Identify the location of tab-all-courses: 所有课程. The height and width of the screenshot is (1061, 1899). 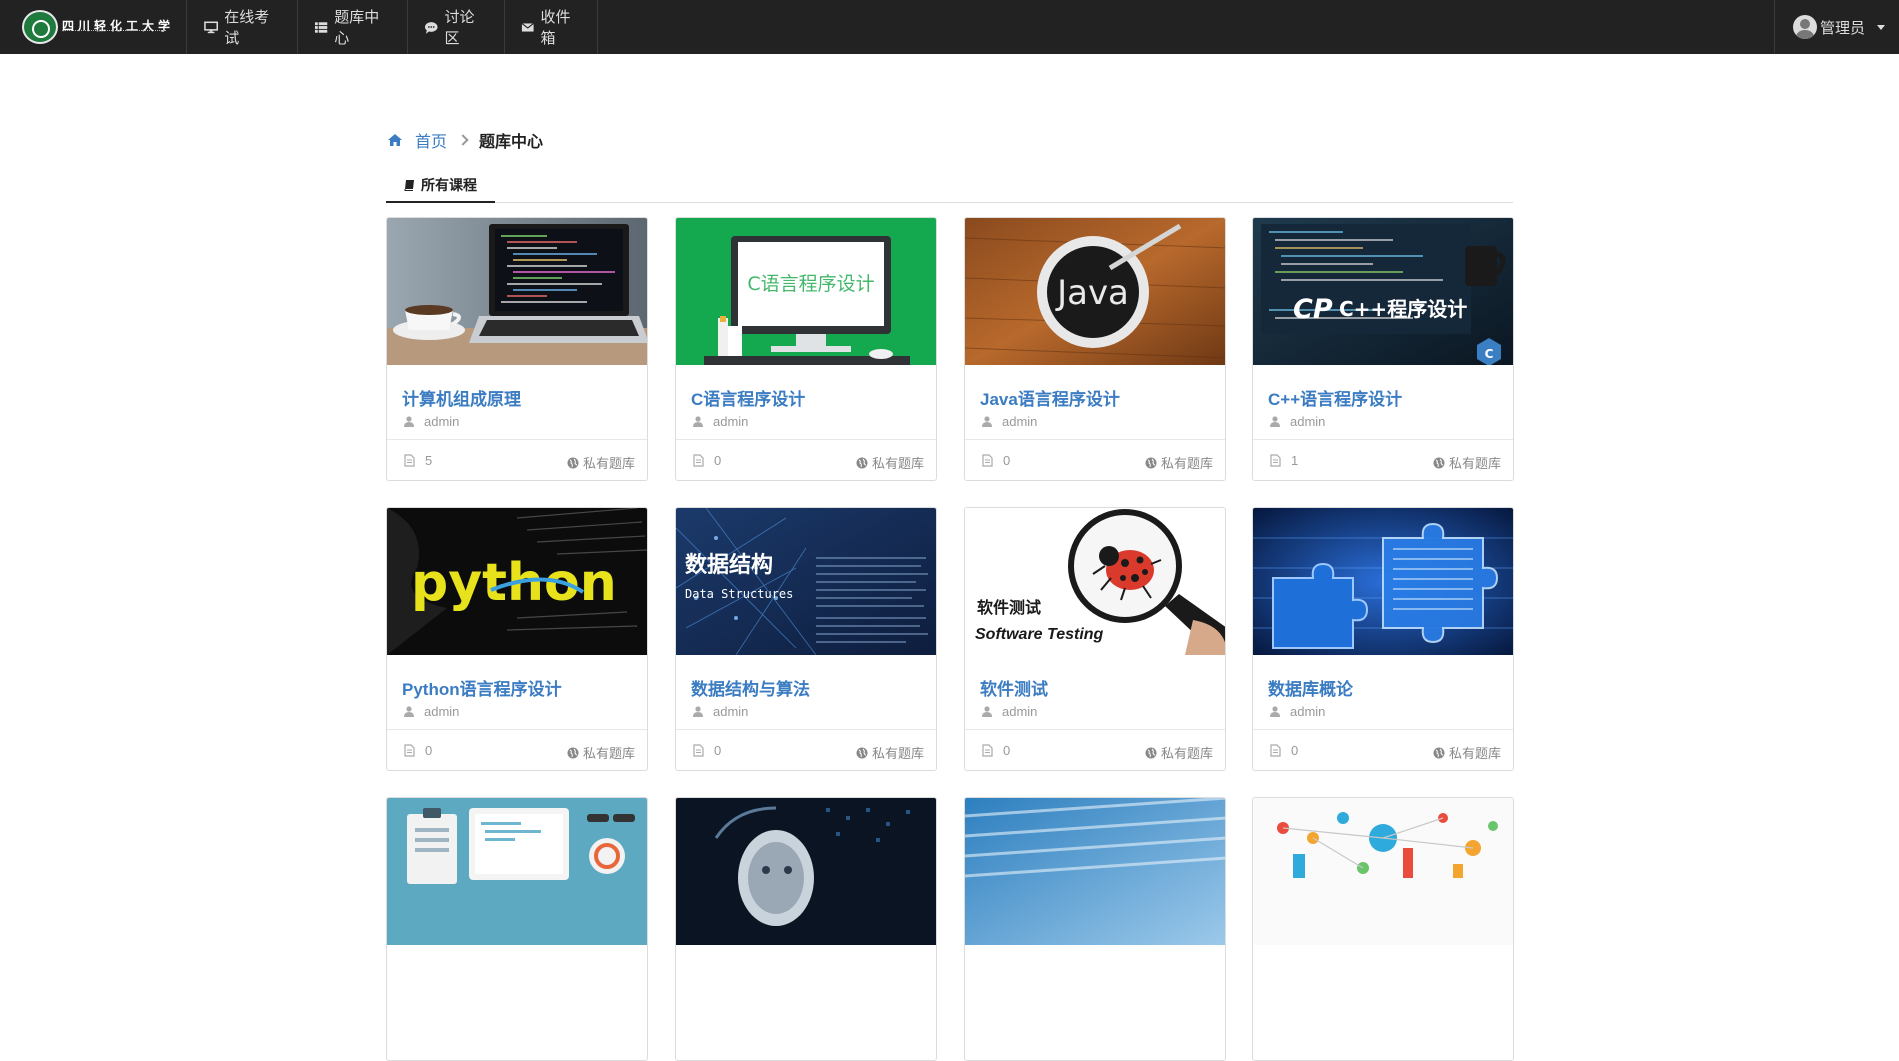
(440, 185).